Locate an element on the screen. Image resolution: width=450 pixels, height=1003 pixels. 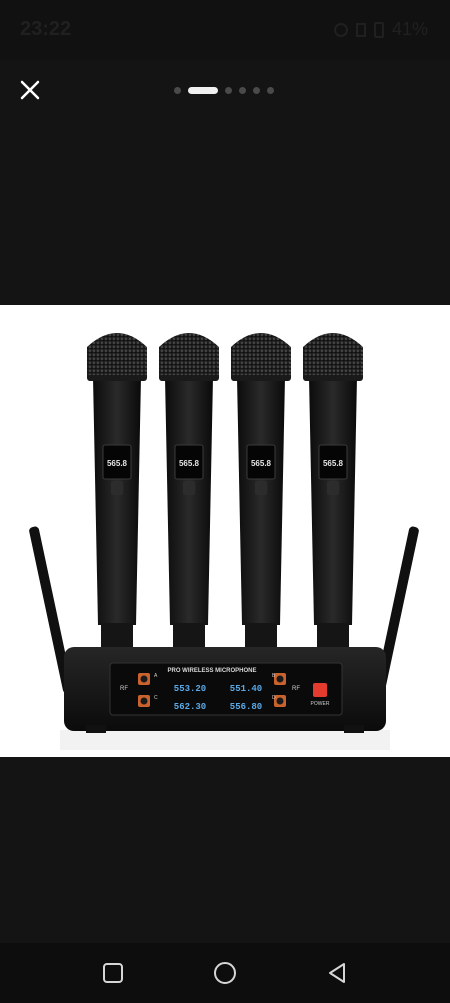
close-button is located at coordinates (30, 90).